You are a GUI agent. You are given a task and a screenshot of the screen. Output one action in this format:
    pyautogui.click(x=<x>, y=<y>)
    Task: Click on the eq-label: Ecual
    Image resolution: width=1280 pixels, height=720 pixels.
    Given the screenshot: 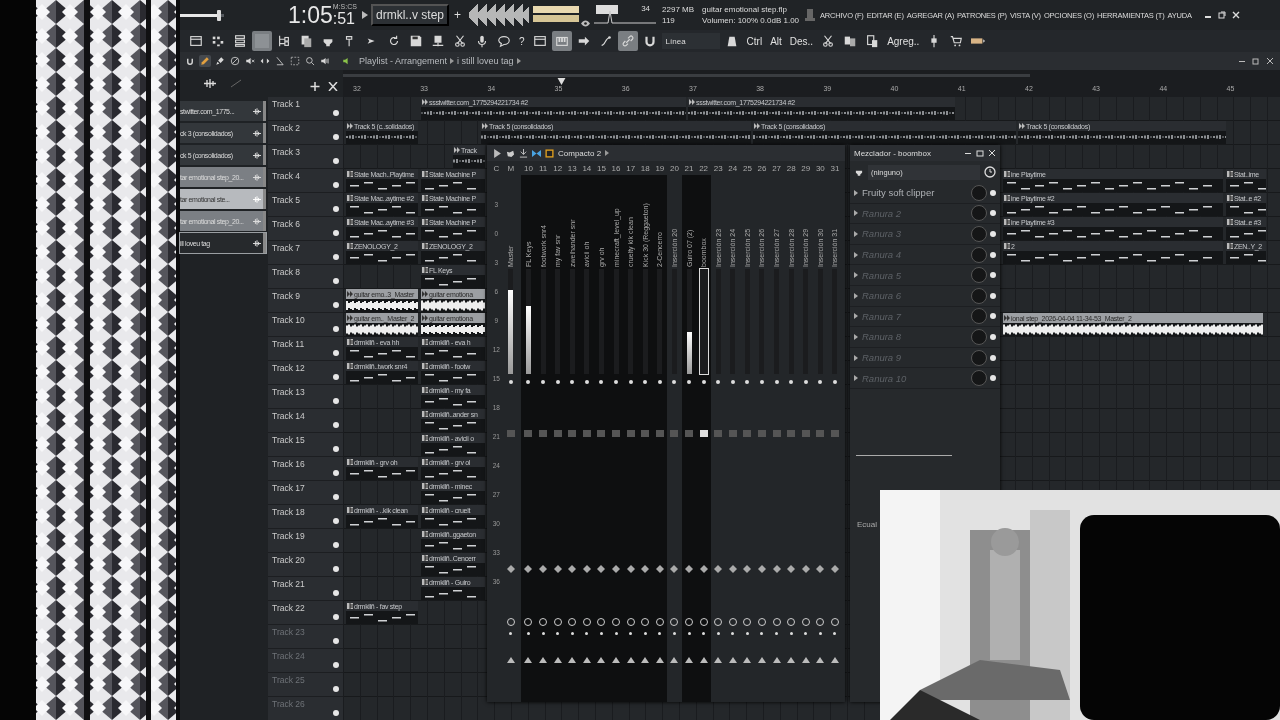 What is the action you would take?
    pyautogui.click(x=866, y=524)
    